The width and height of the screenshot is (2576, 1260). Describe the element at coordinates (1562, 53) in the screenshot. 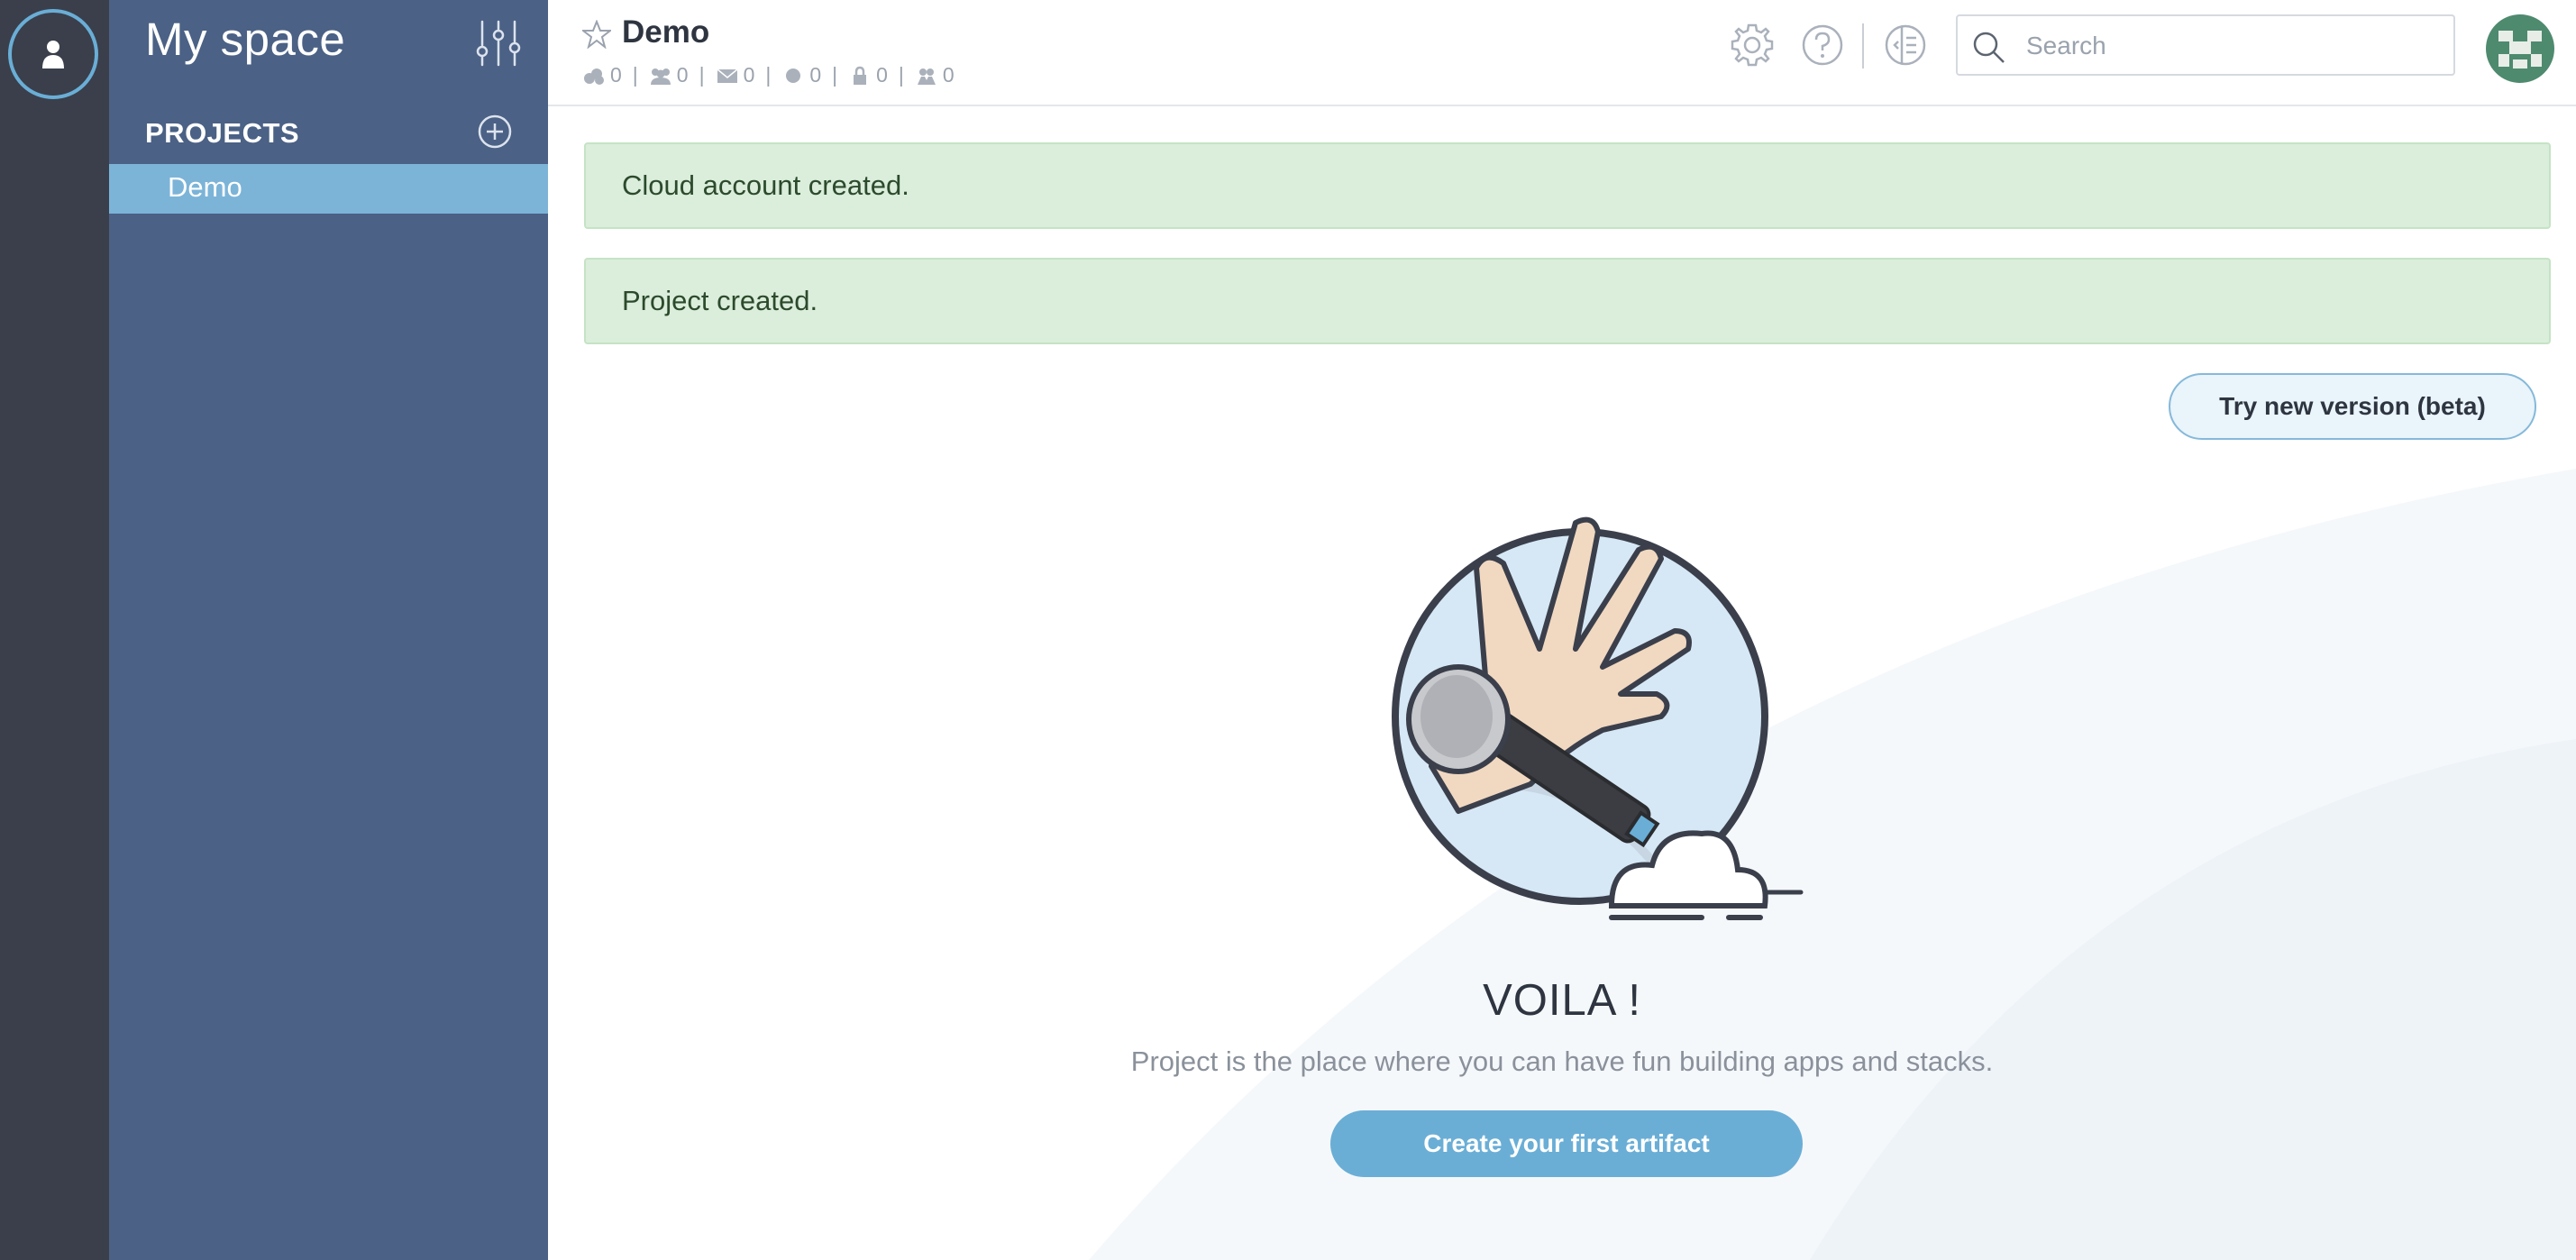

I see `project-header: Demo 0 | 0 | 0 | 0 | 0 | 0 Search` at that location.